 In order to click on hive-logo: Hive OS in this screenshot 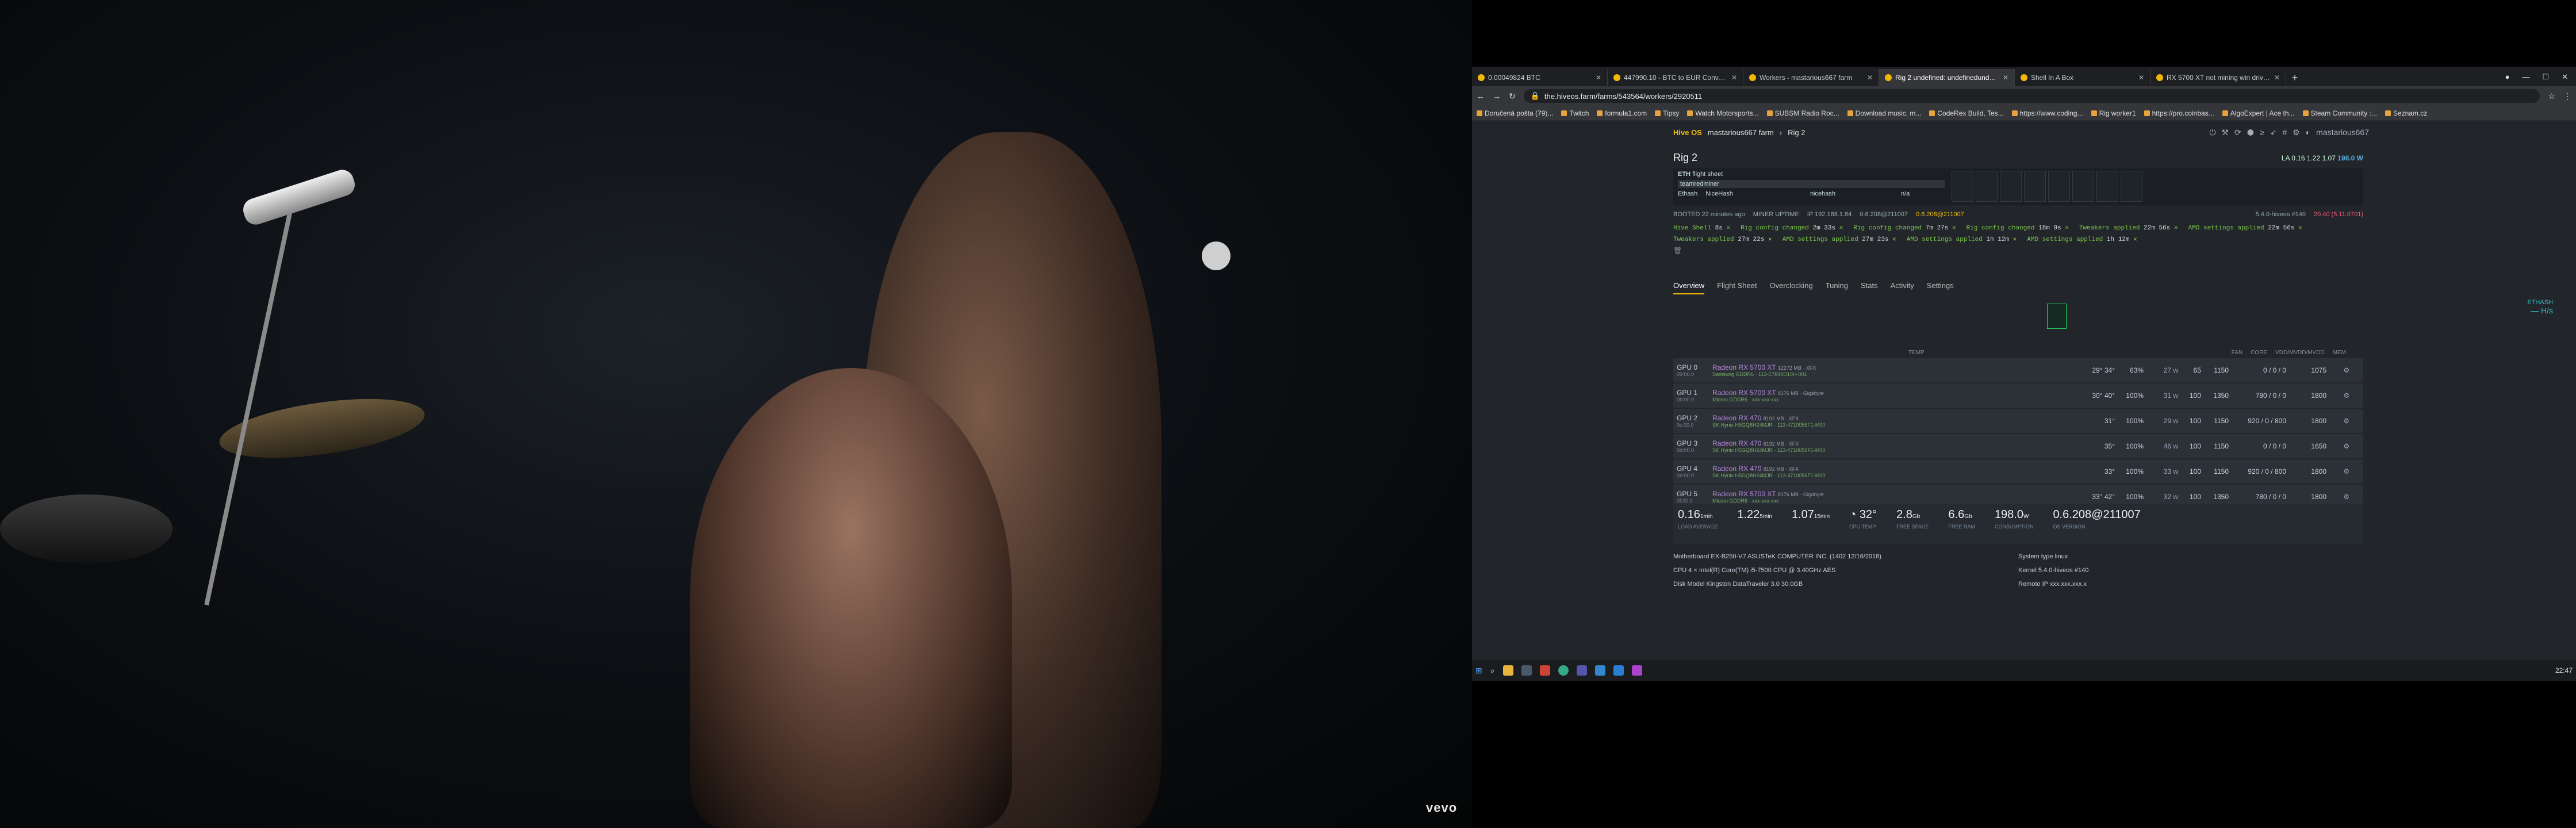, I will do `click(1687, 132)`.